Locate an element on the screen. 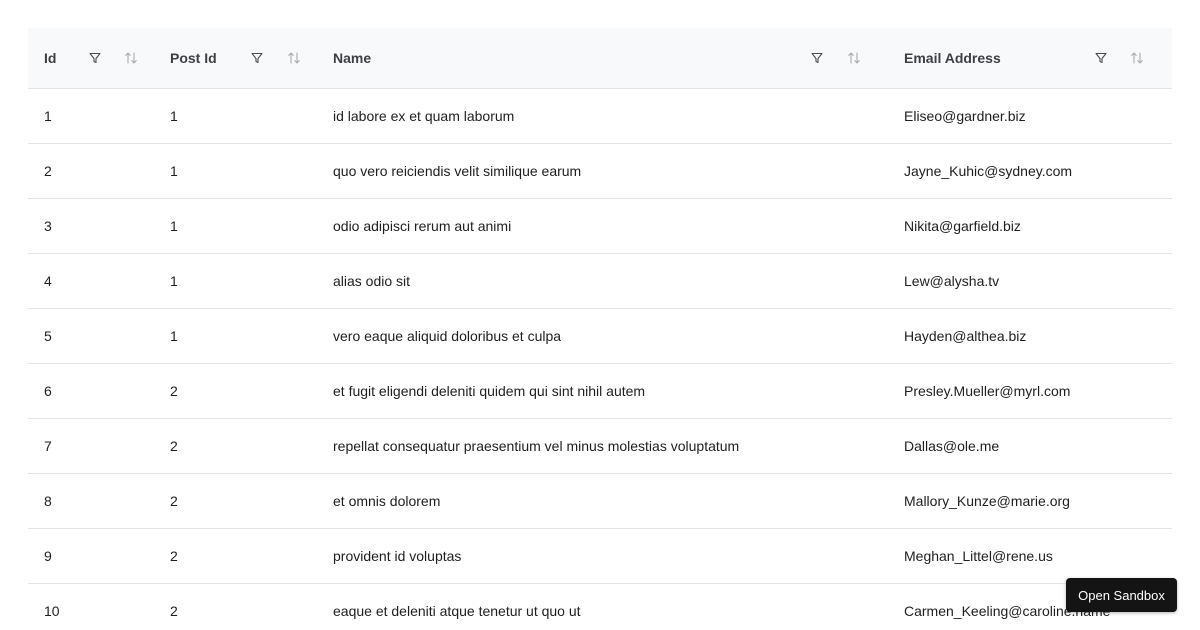  header-row: Id Post Id Name Email Address is located at coordinates (600, 58).